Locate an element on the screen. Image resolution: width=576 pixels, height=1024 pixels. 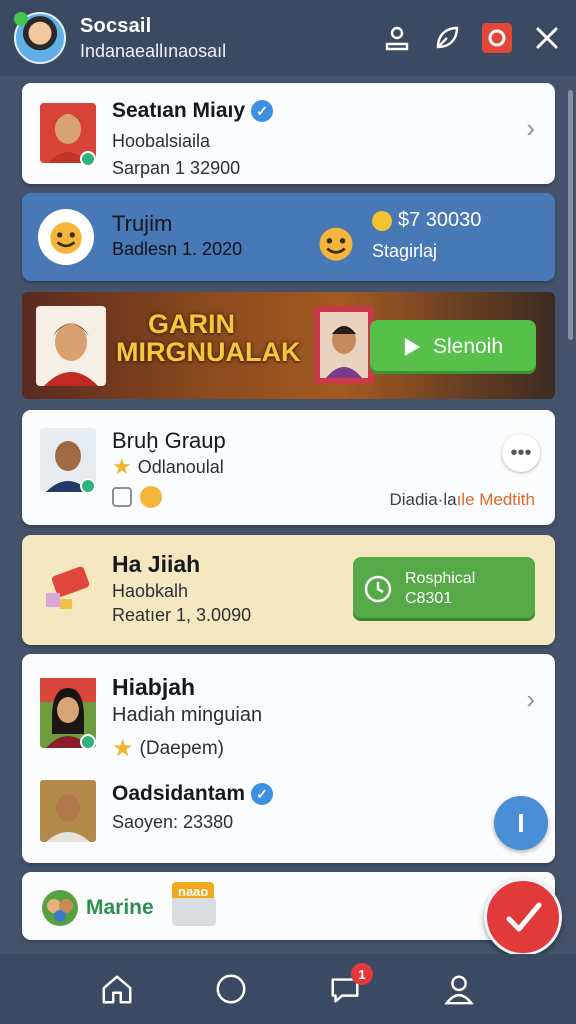
record-icon is located at coordinates (497, 38).